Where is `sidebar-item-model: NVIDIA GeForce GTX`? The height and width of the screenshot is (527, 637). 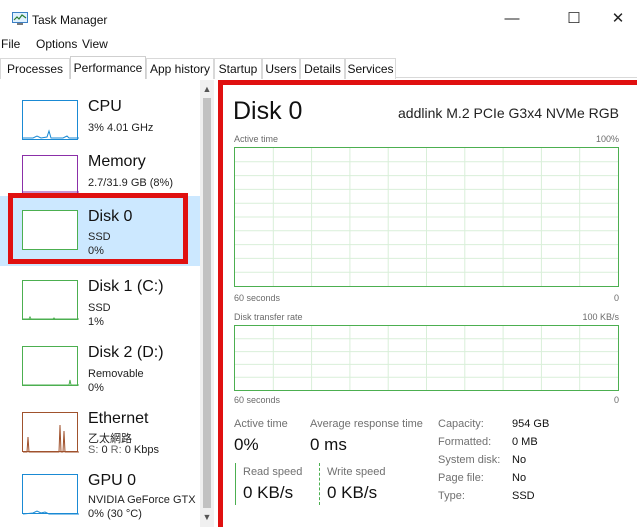
sidebar-item-model: NVIDIA GeForce GTX is located at coordinates (142, 500).